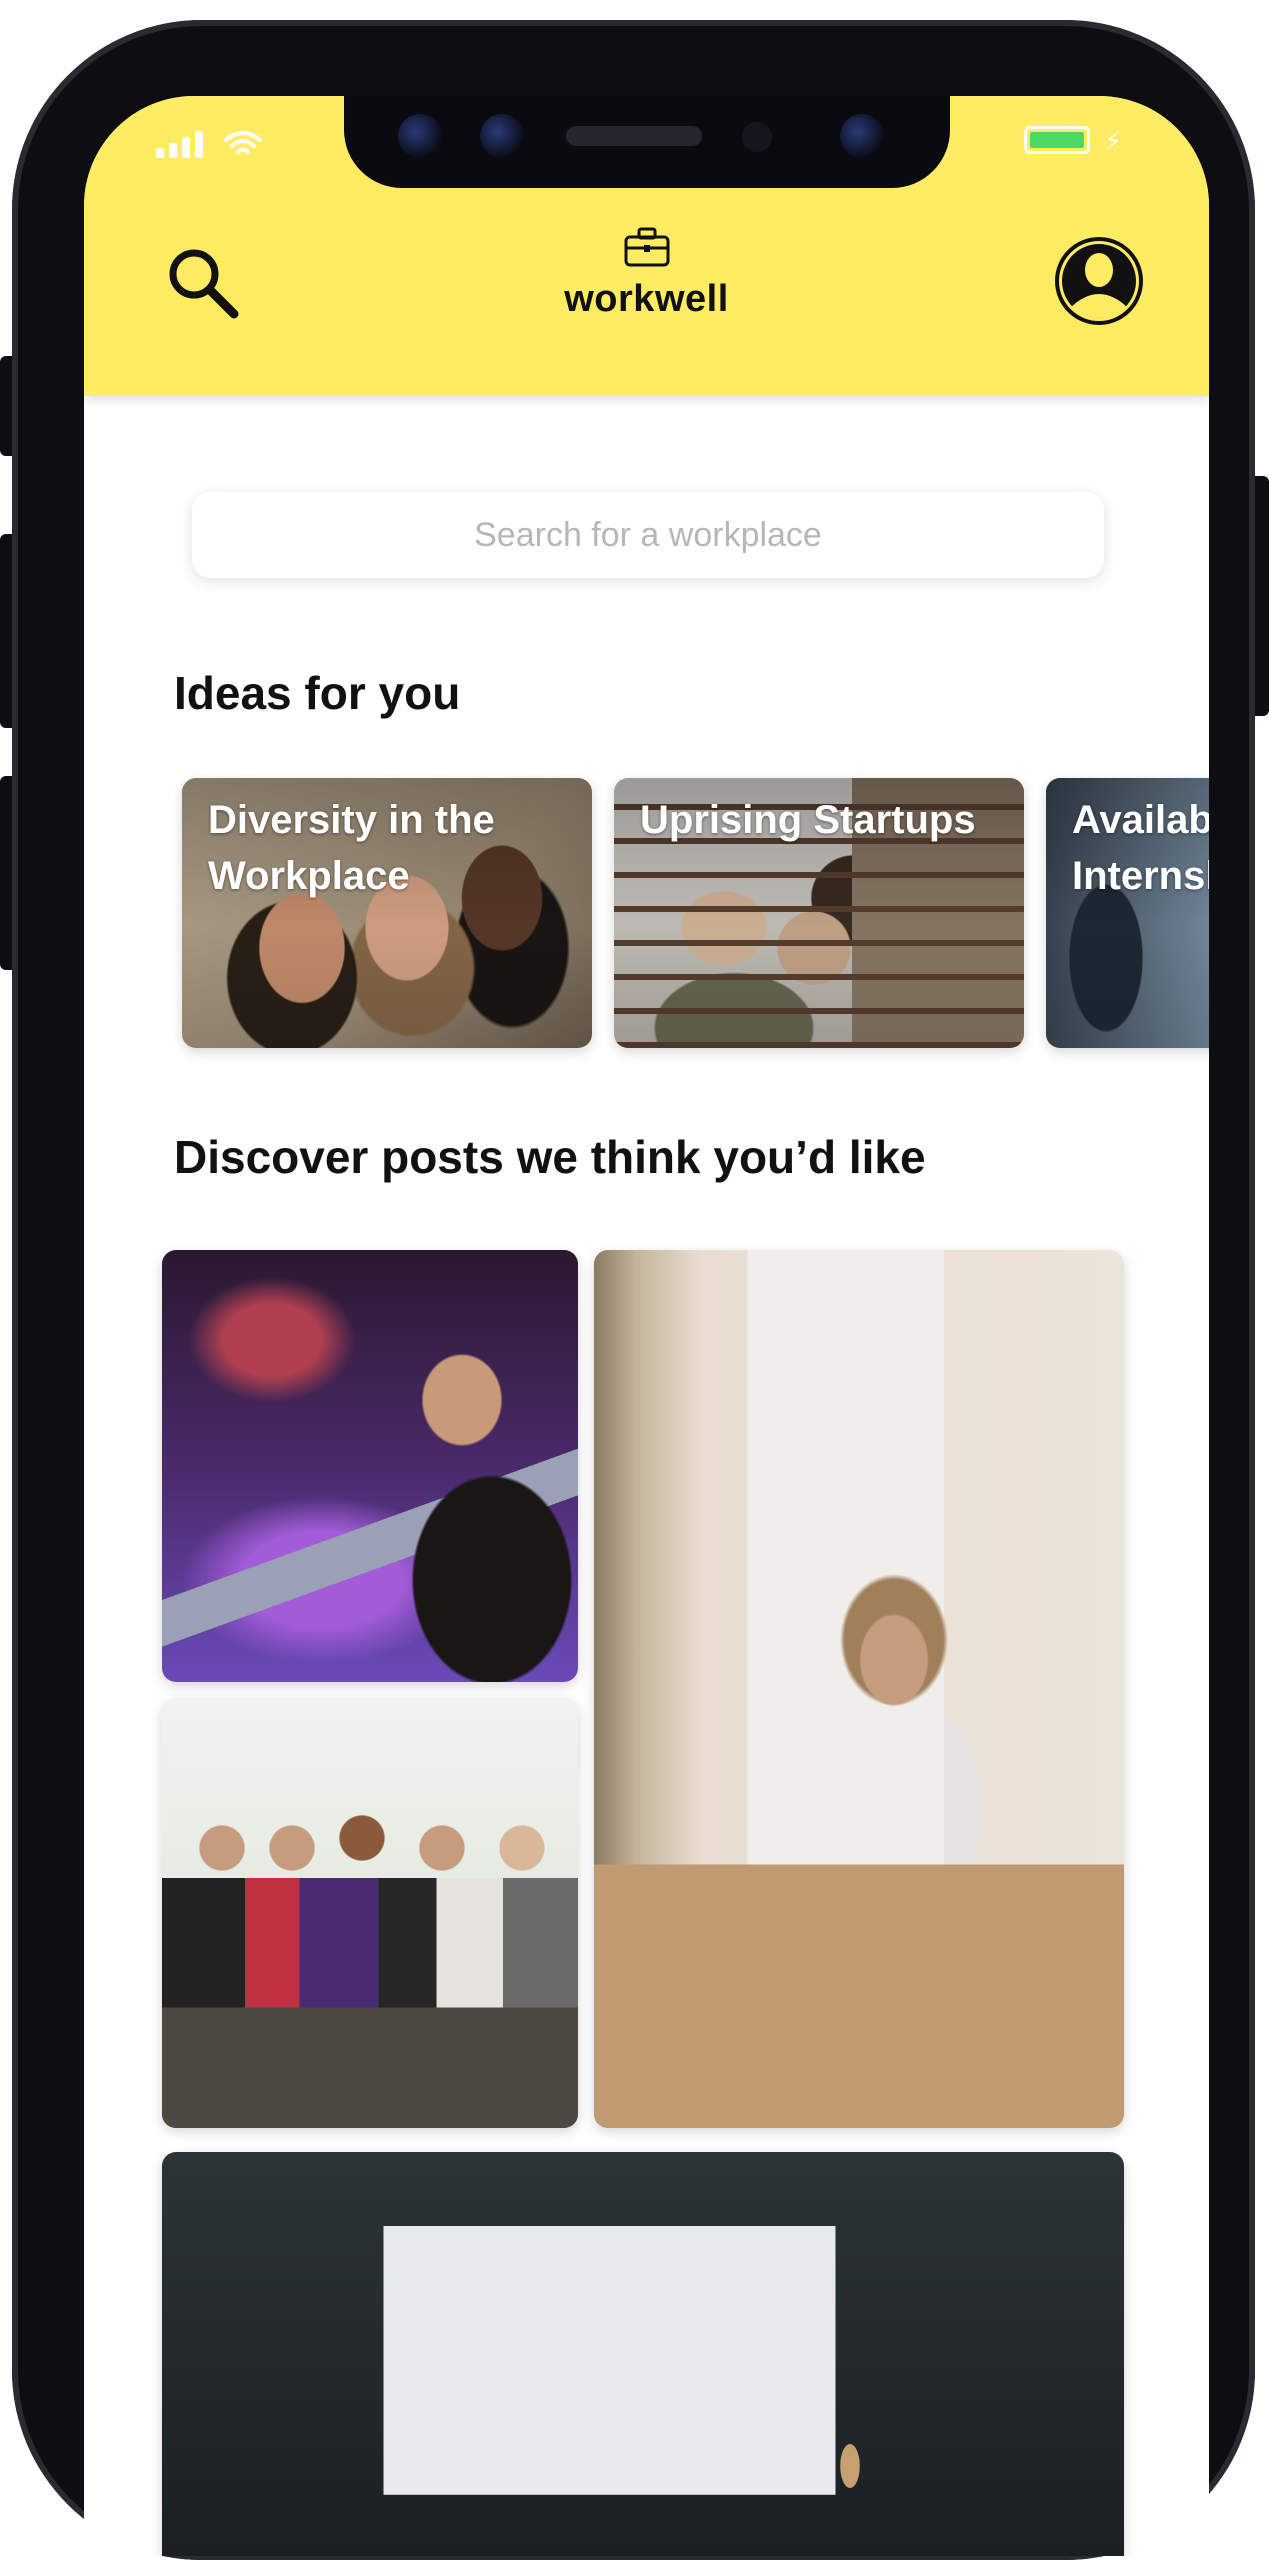  I want to click on user-avatar-icon, so click(1099, 281).